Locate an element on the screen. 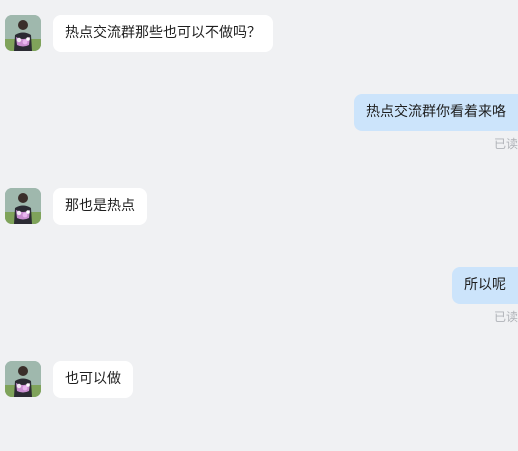  outgoing-message-bubble: 所以呢 is located at coordinates (485, 285).